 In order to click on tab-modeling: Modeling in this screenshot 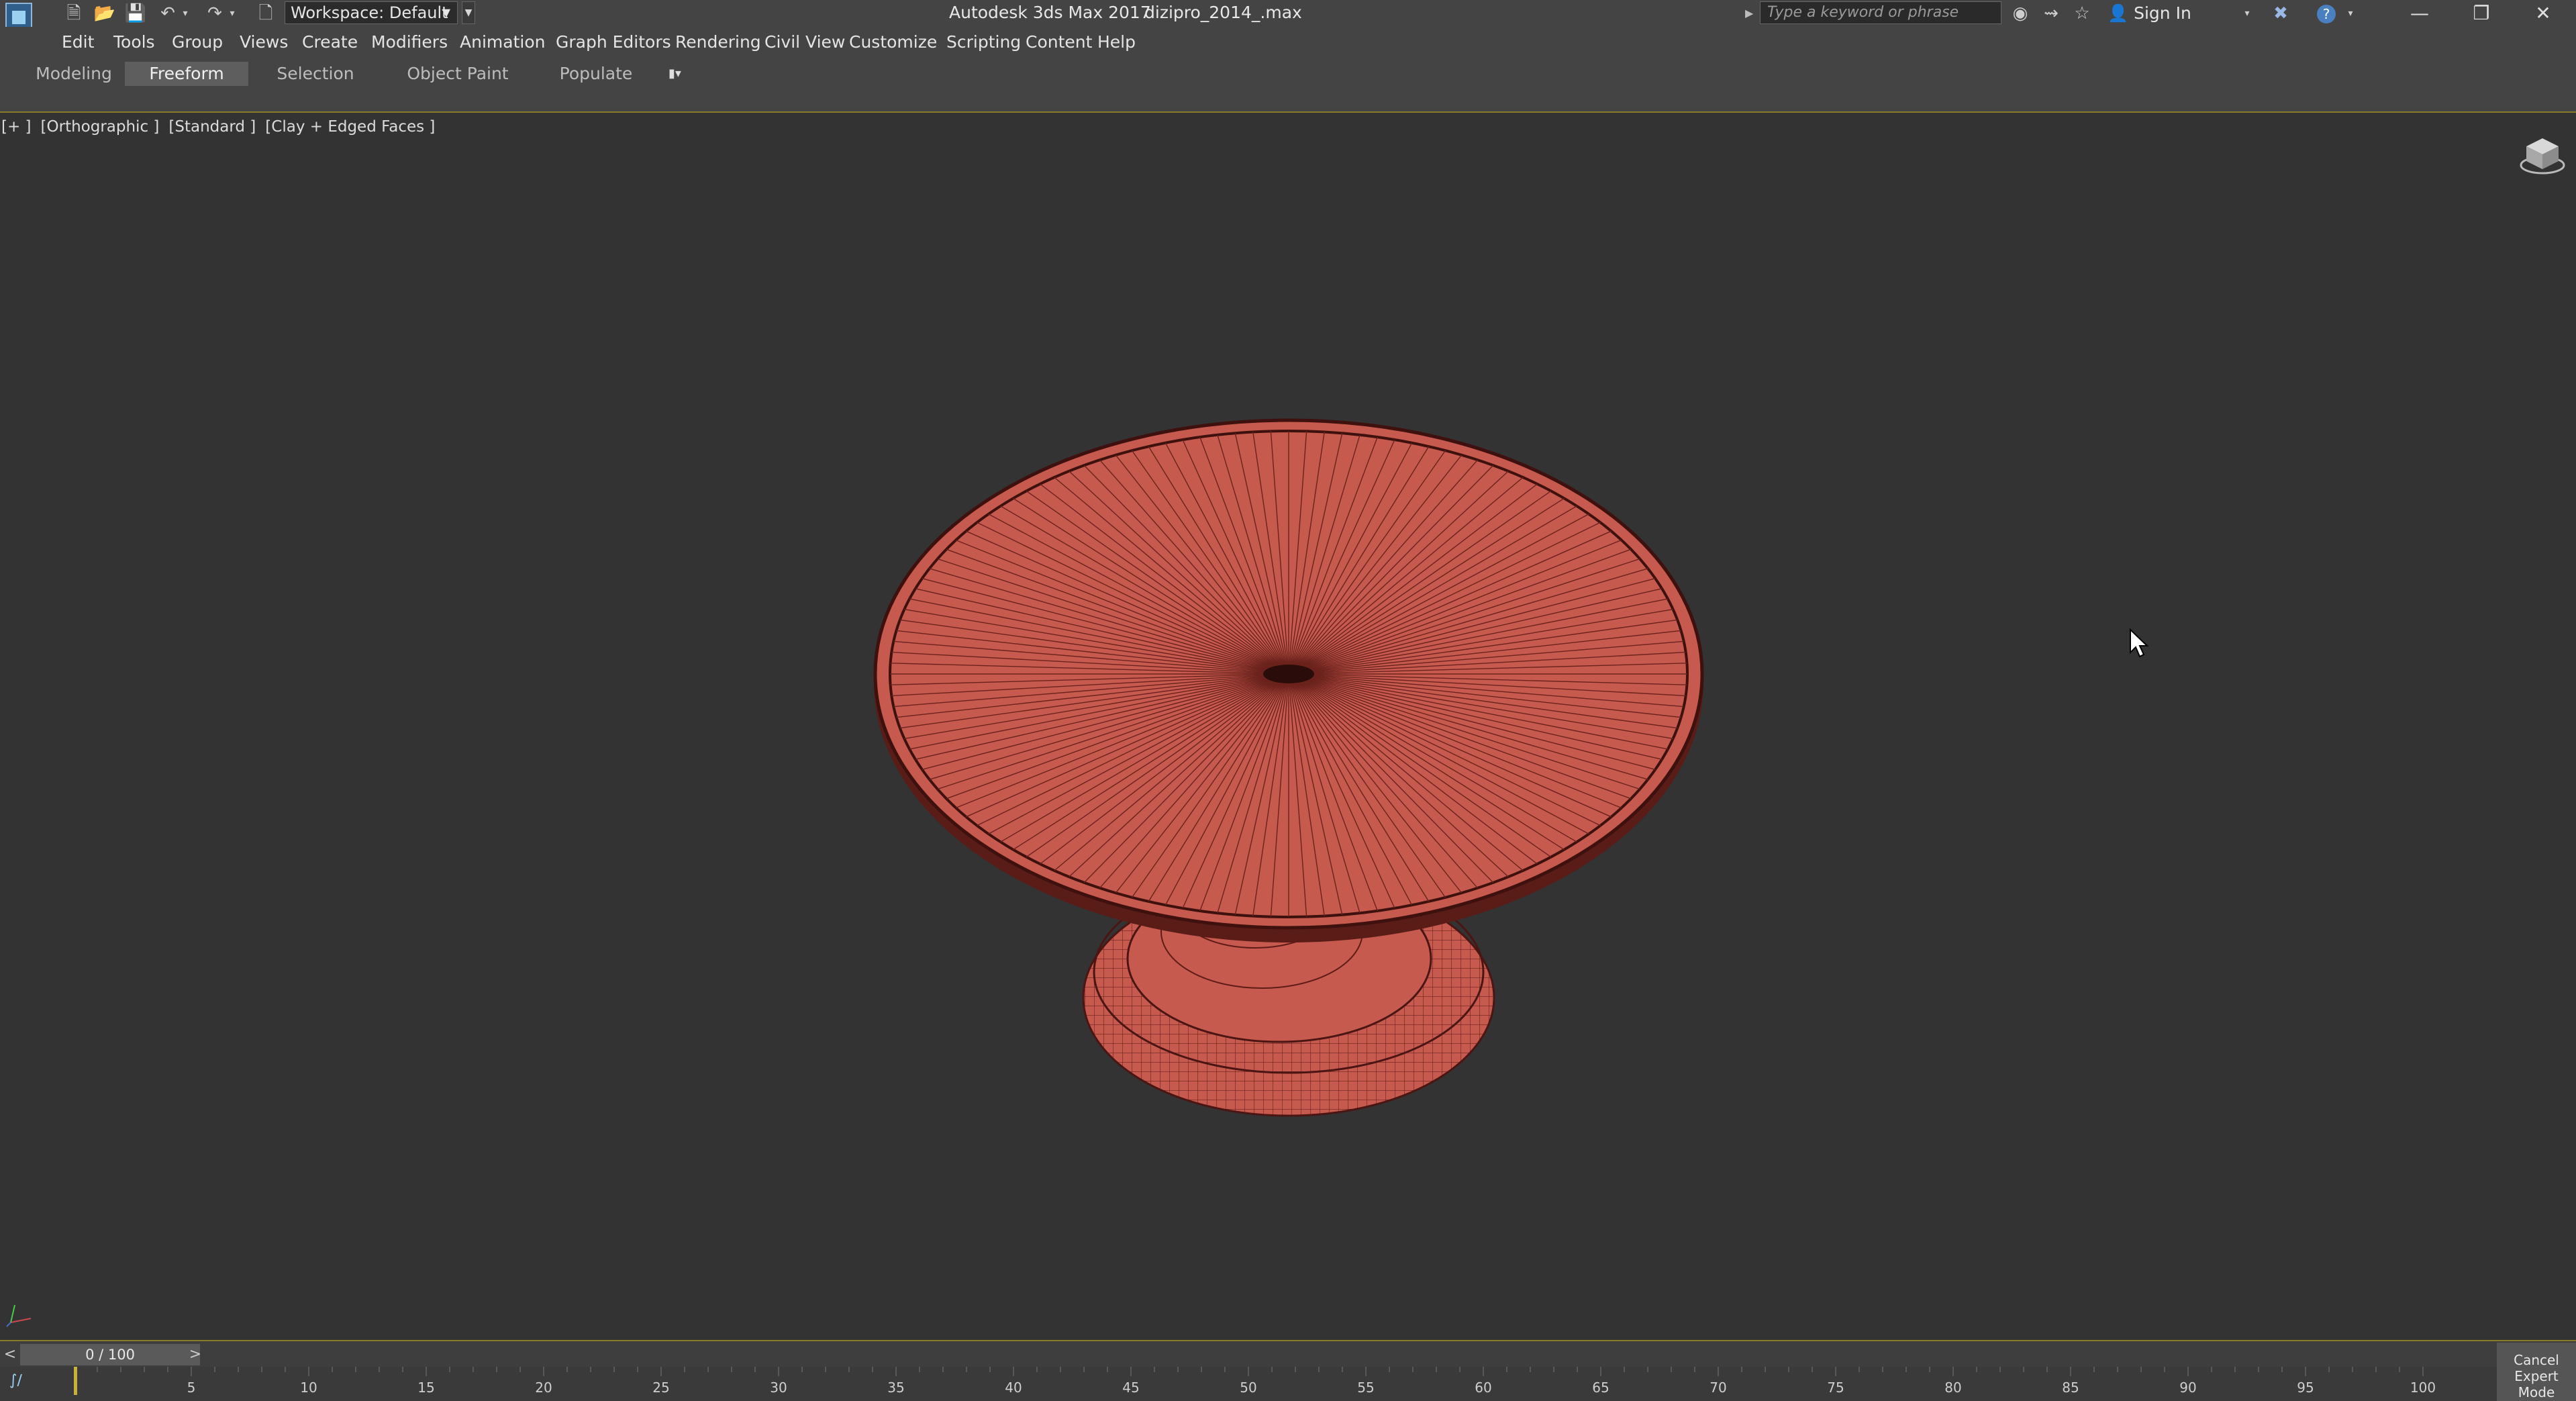, I will do `click(74, 74)`.